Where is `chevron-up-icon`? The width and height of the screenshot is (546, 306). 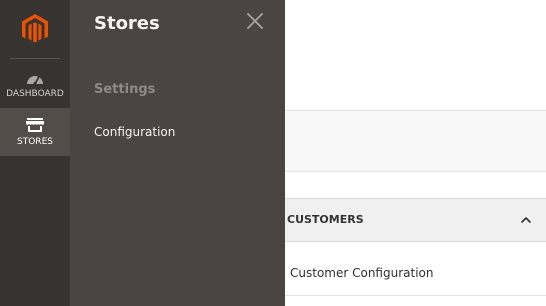
chevron-up-icon is located at coordinates (526, 220).